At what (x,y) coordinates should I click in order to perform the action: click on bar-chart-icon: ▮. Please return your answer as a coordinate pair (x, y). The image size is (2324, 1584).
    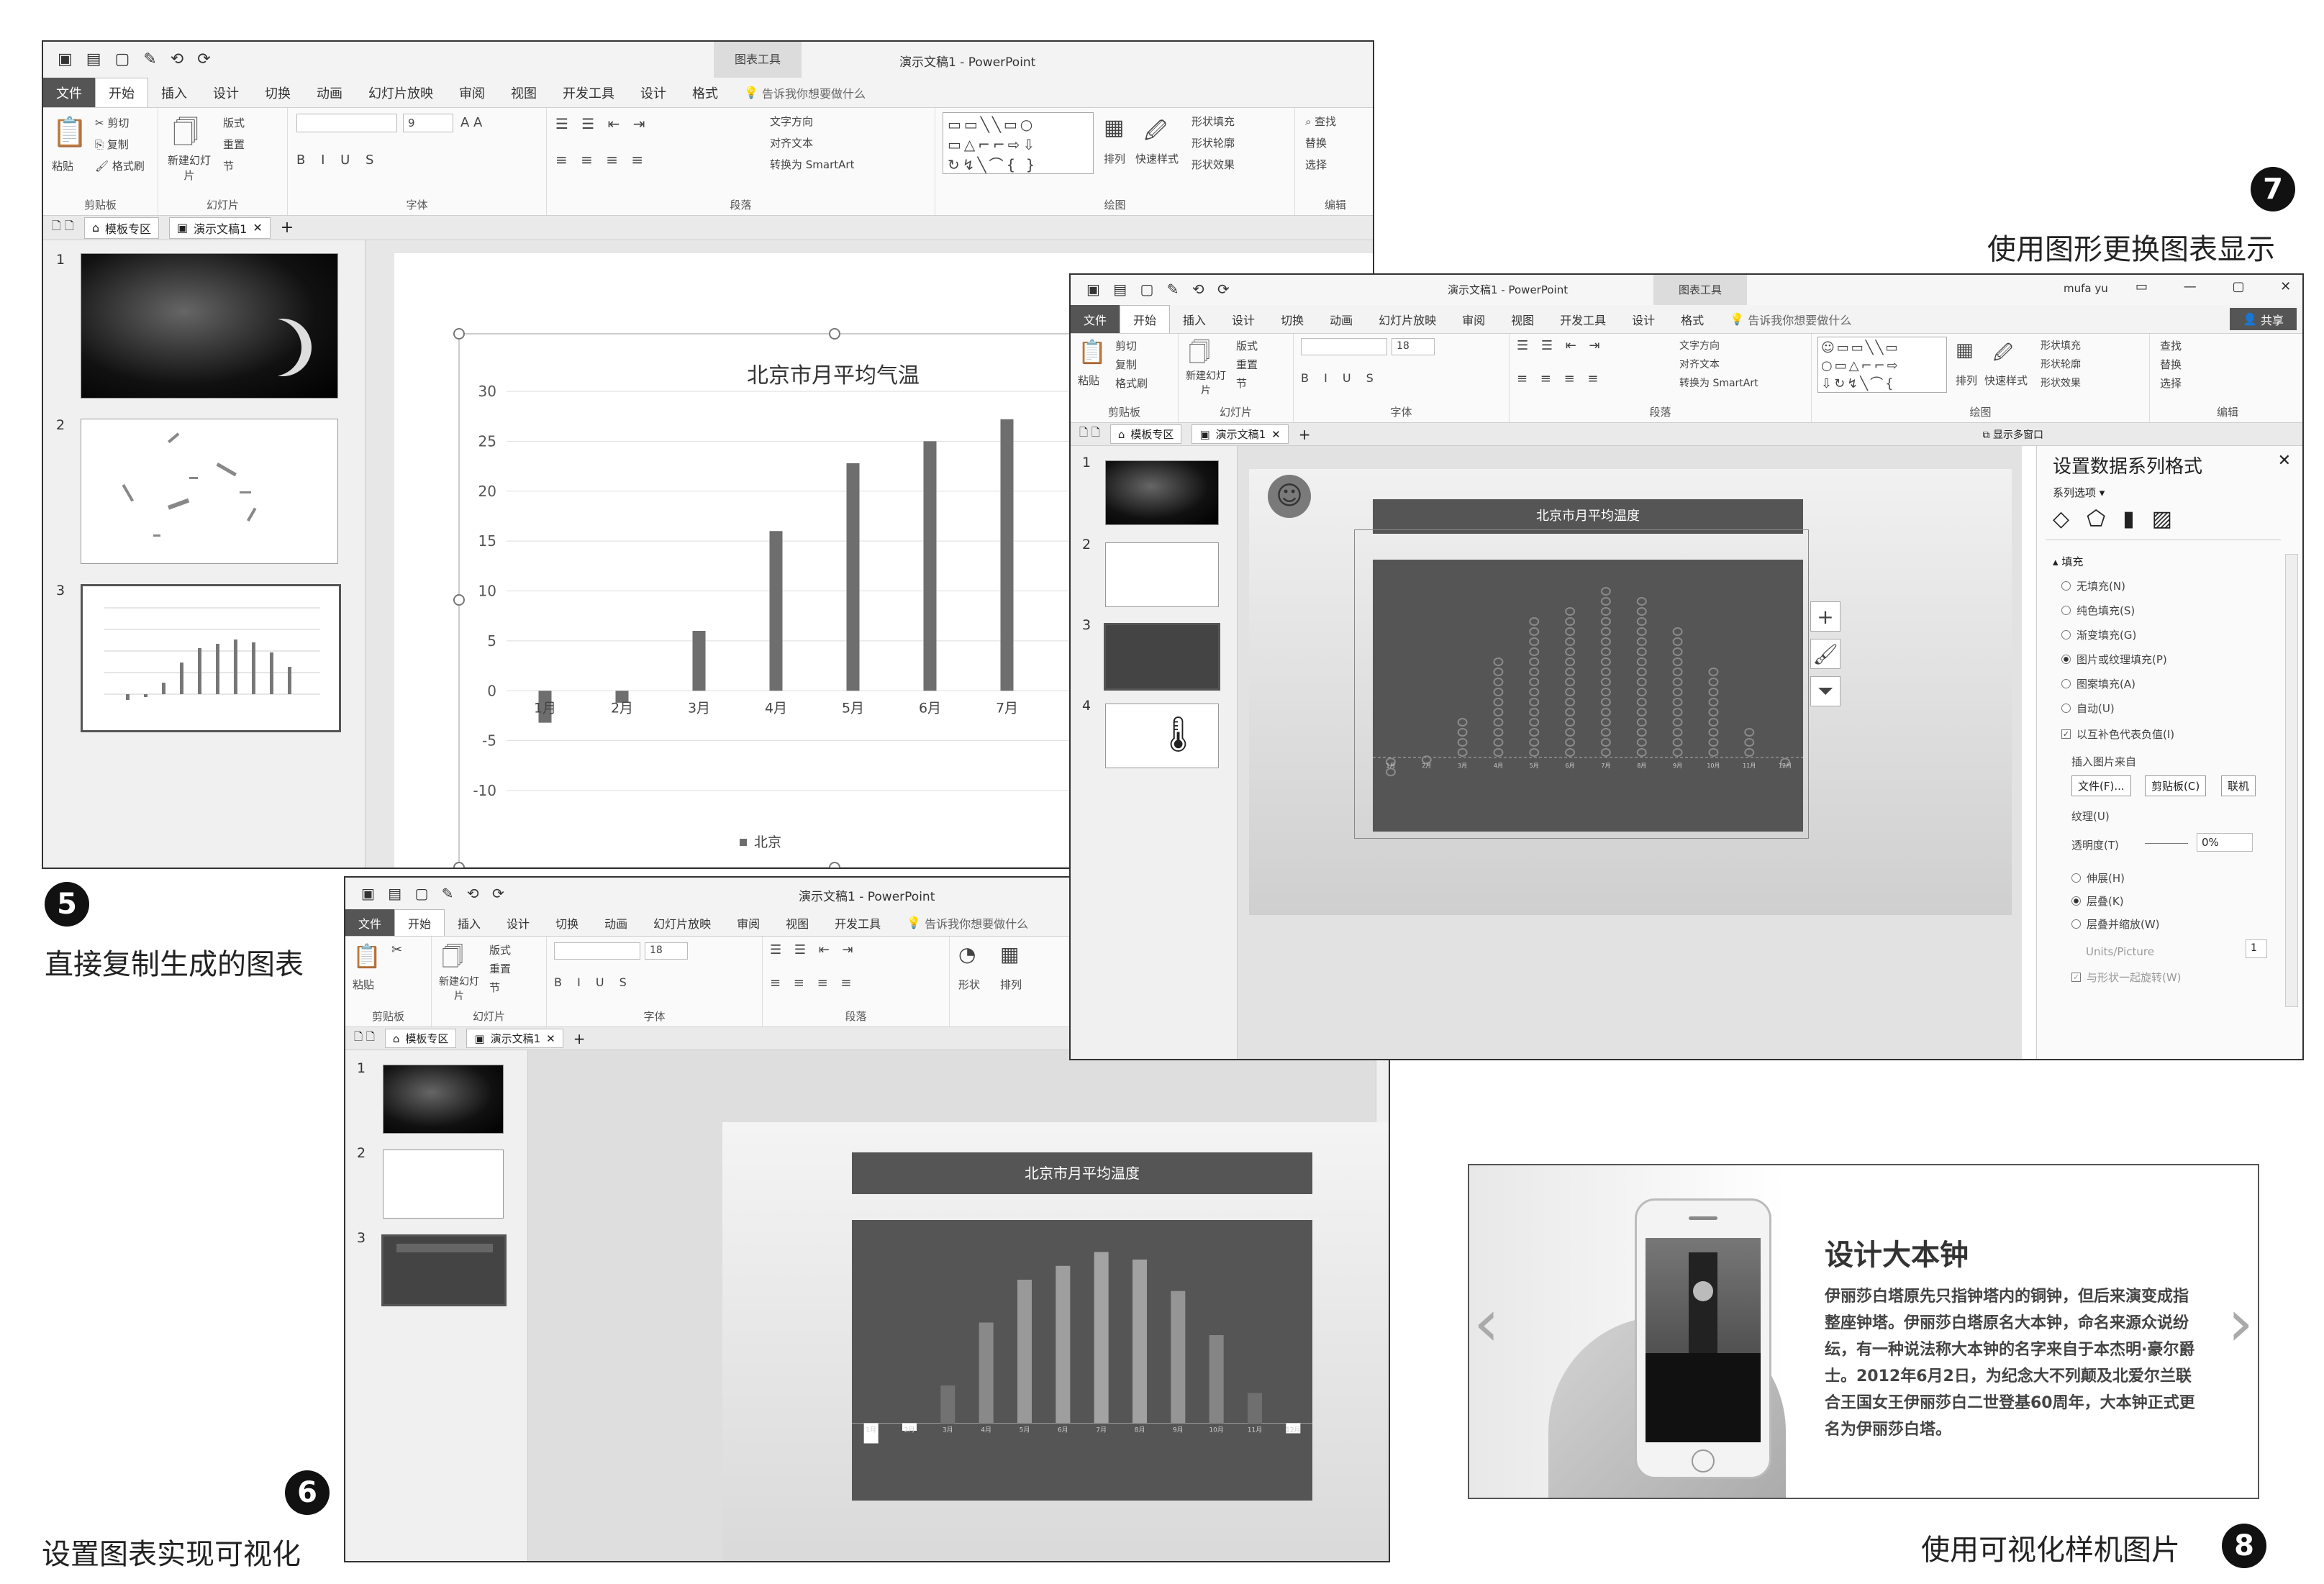
    Looking at the image, I should click on (2137, 519).